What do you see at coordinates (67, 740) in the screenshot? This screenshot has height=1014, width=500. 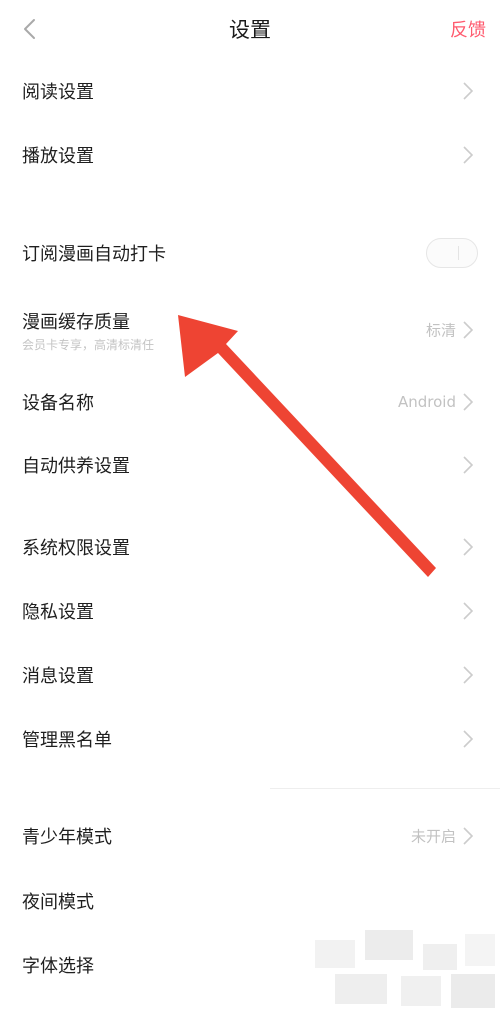 I see `blacklist-label: 管理黑名单` at bounding box center [67, 740].